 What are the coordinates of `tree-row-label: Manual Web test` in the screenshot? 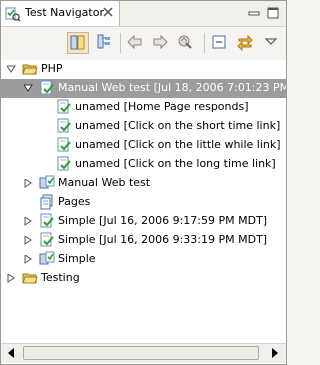 It's located at (104, 182).